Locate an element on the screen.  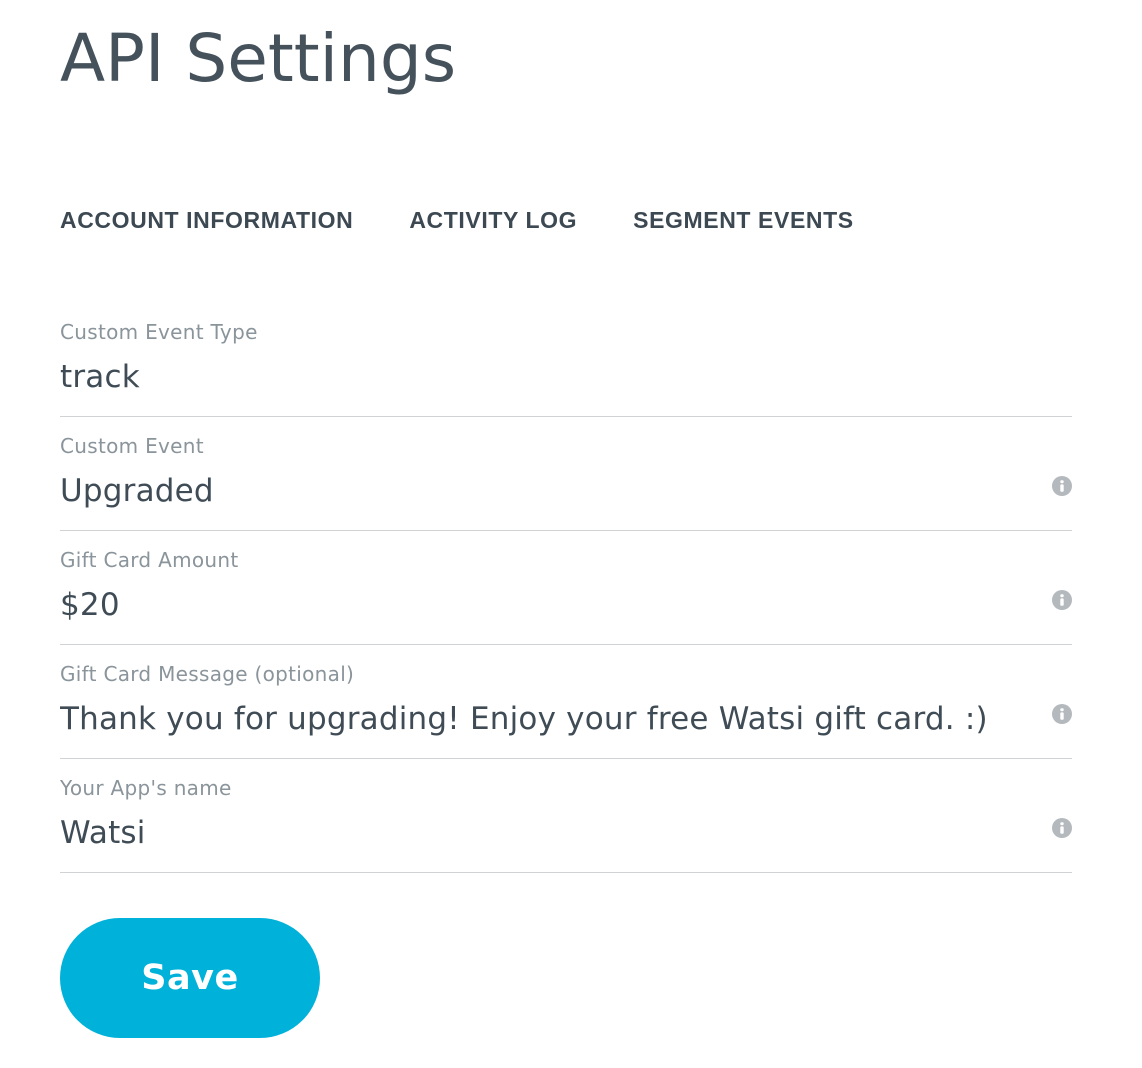
custom-event-type-field: Custom Event Type is located at coordinates (566, 360).